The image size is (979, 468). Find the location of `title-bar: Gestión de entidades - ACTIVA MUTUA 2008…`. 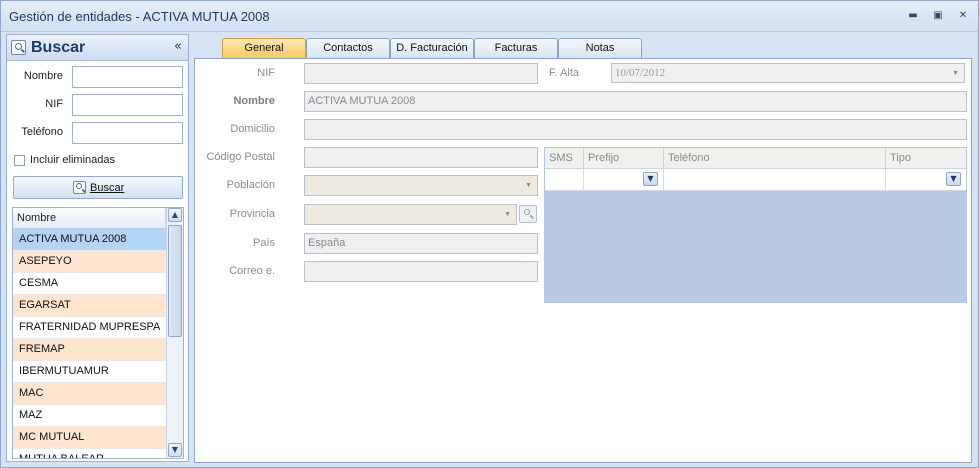

title-bar: Gestión de entidades - ACTIVA MUTUA 2008… is located at coordinates (489, 16).